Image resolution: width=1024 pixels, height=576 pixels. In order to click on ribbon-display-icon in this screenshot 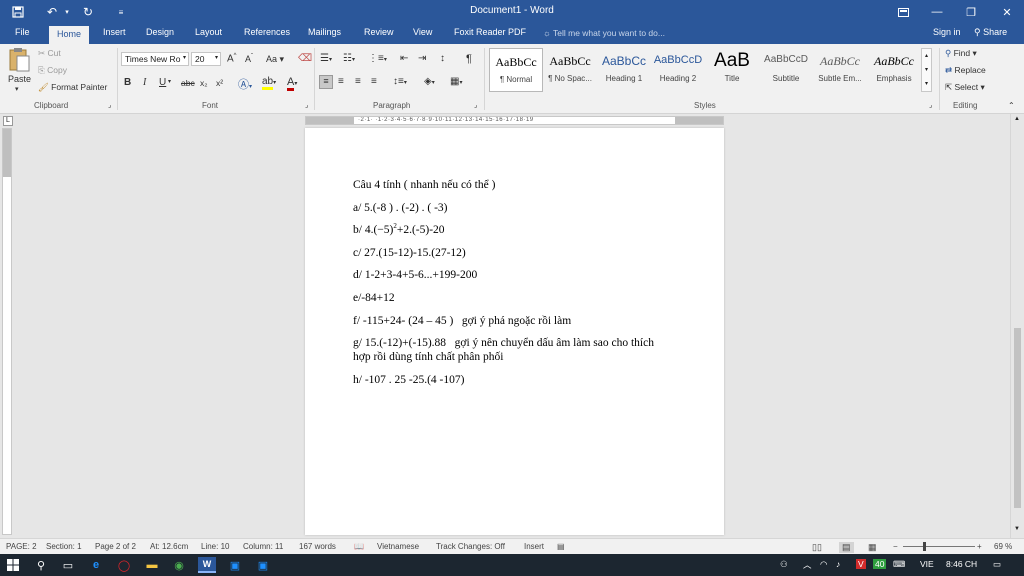, I will do `click(903, 12)`.